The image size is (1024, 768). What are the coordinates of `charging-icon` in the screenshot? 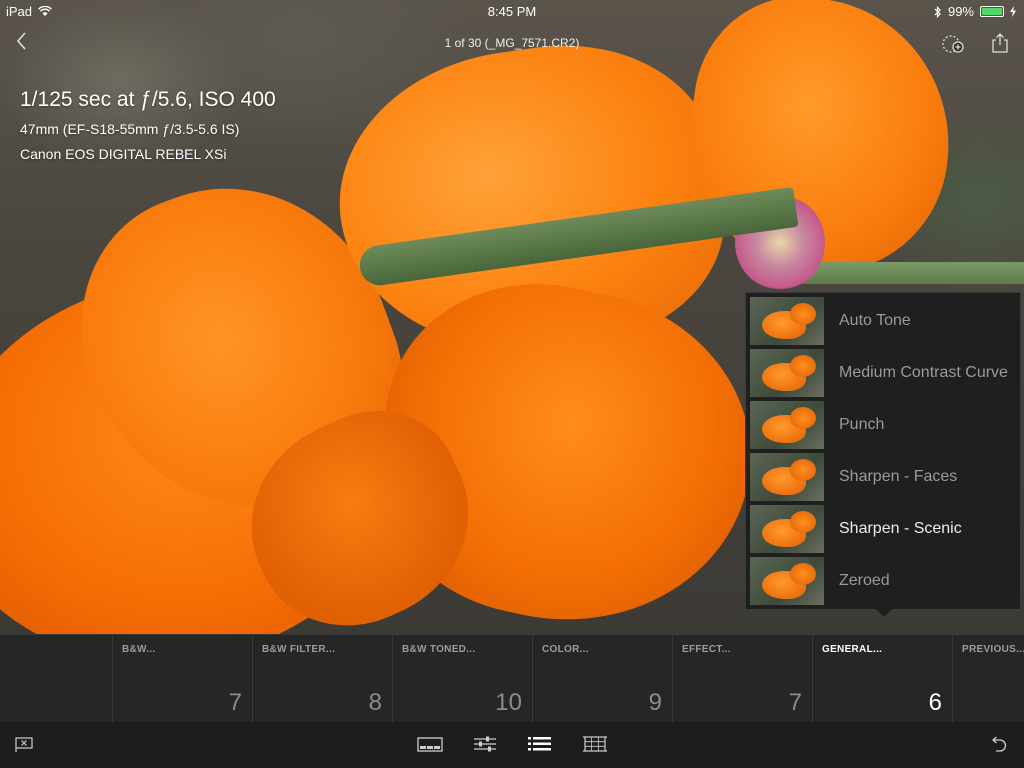 It's located at (1013, 11).